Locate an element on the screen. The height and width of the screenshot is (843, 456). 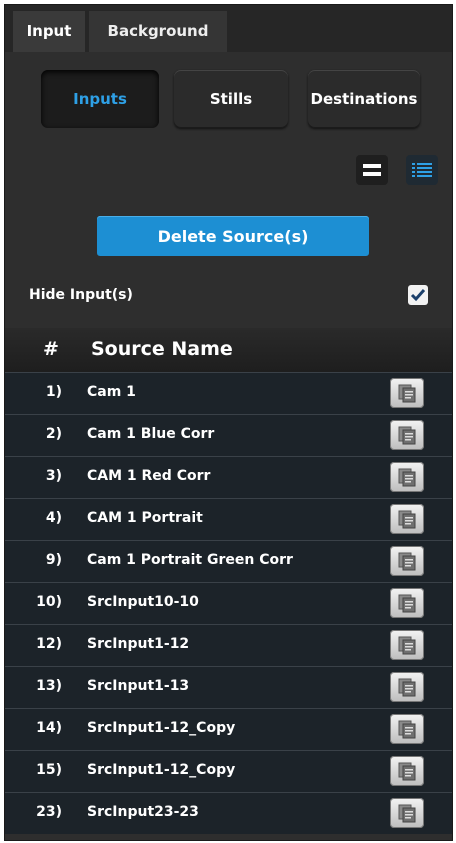
row-source-name: CAM 1 Red Corr is located at coordinates (149, 476).